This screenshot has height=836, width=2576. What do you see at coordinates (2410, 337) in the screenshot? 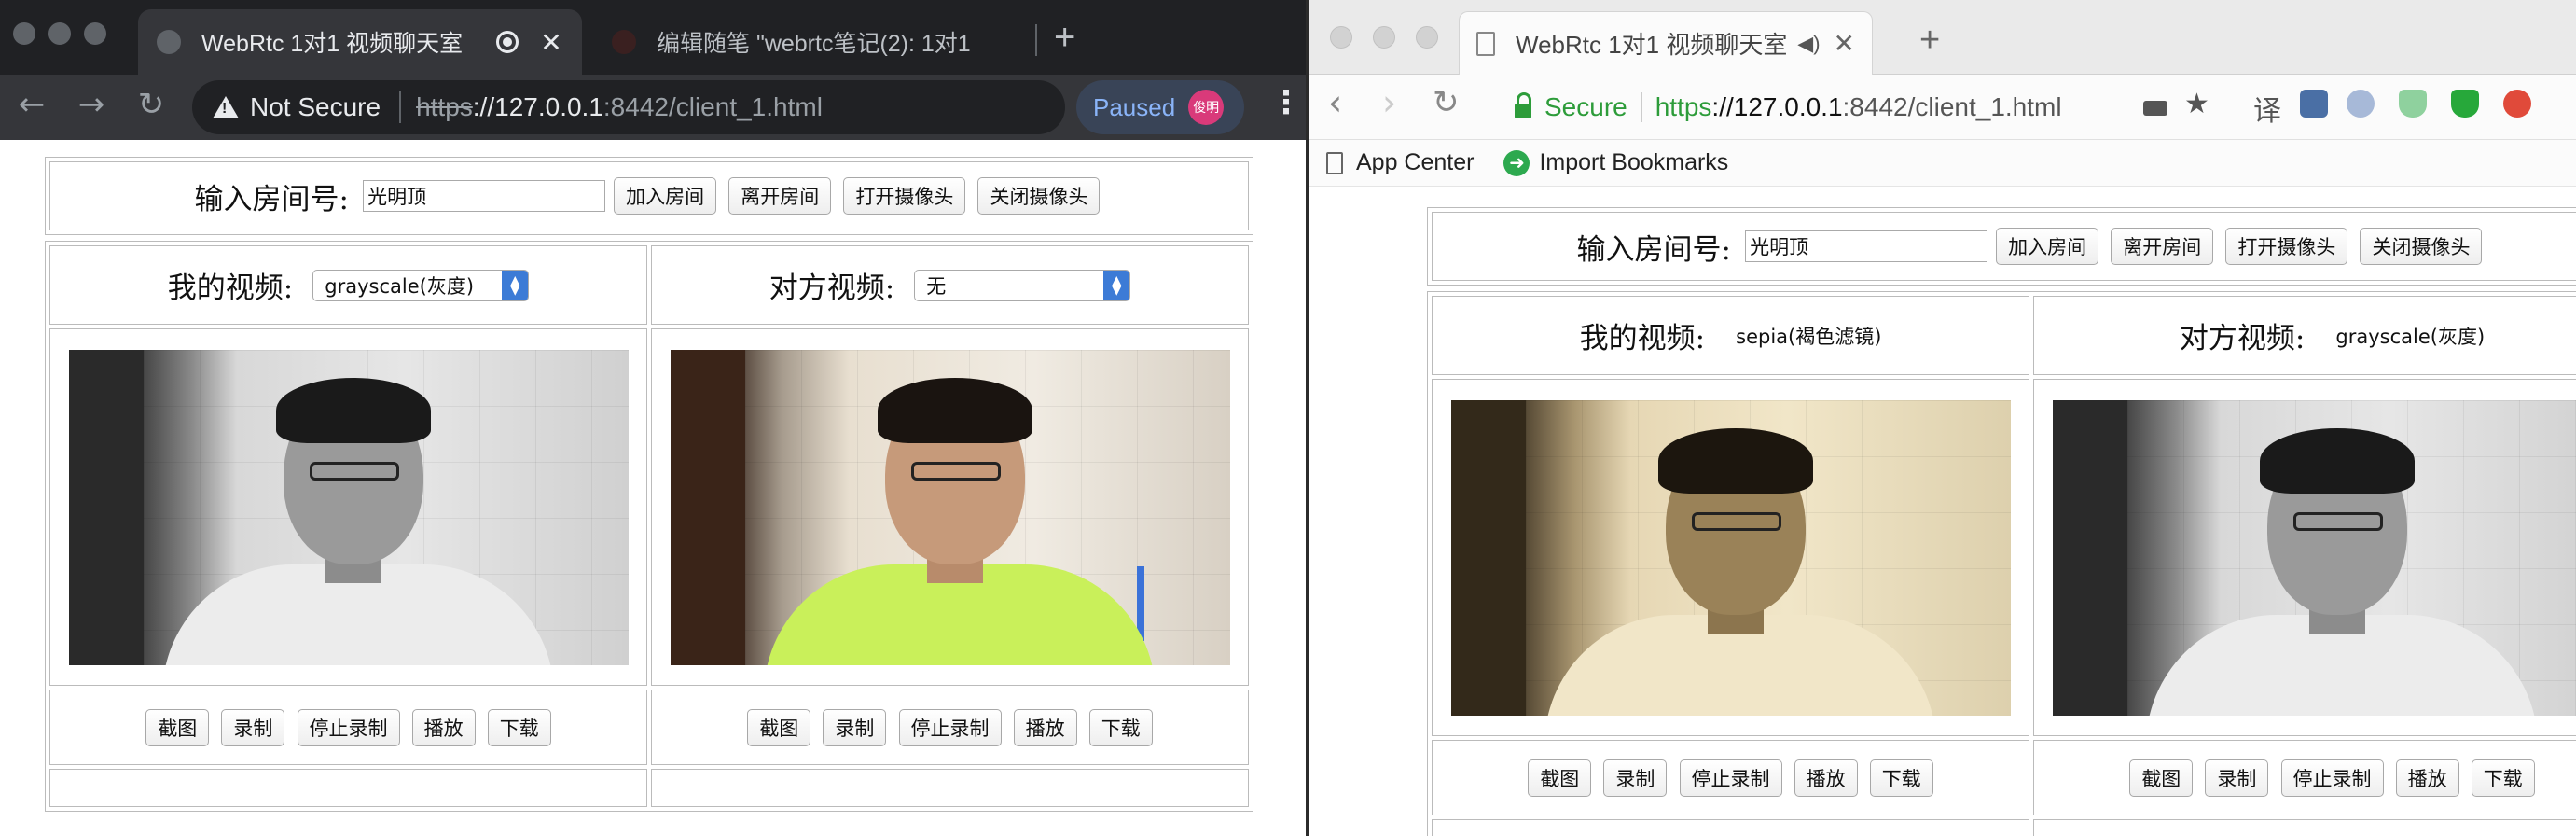
I see `peer-filter-value: grayscale(灰度)` at bounding box center [2410, 337].